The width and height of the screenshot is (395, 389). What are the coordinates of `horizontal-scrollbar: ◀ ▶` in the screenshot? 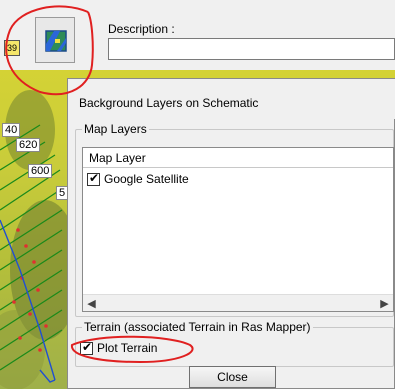 It's located at (238, 302).